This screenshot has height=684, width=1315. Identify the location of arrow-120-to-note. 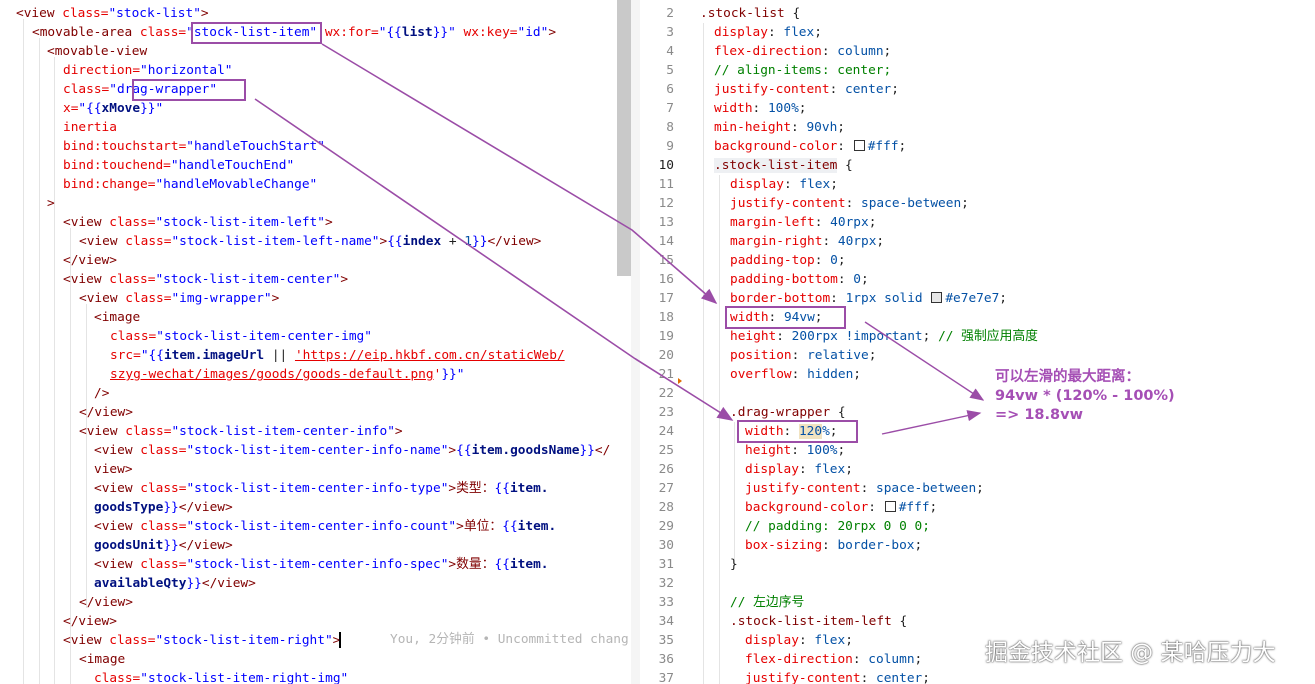
(931, 422).